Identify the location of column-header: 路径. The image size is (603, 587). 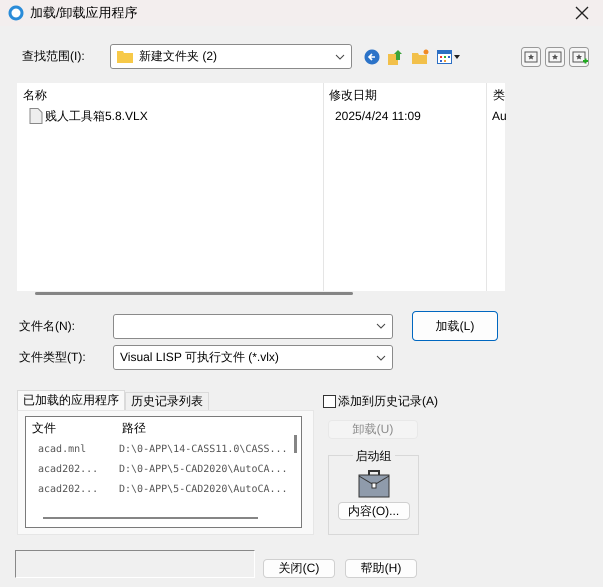
(196, 428).